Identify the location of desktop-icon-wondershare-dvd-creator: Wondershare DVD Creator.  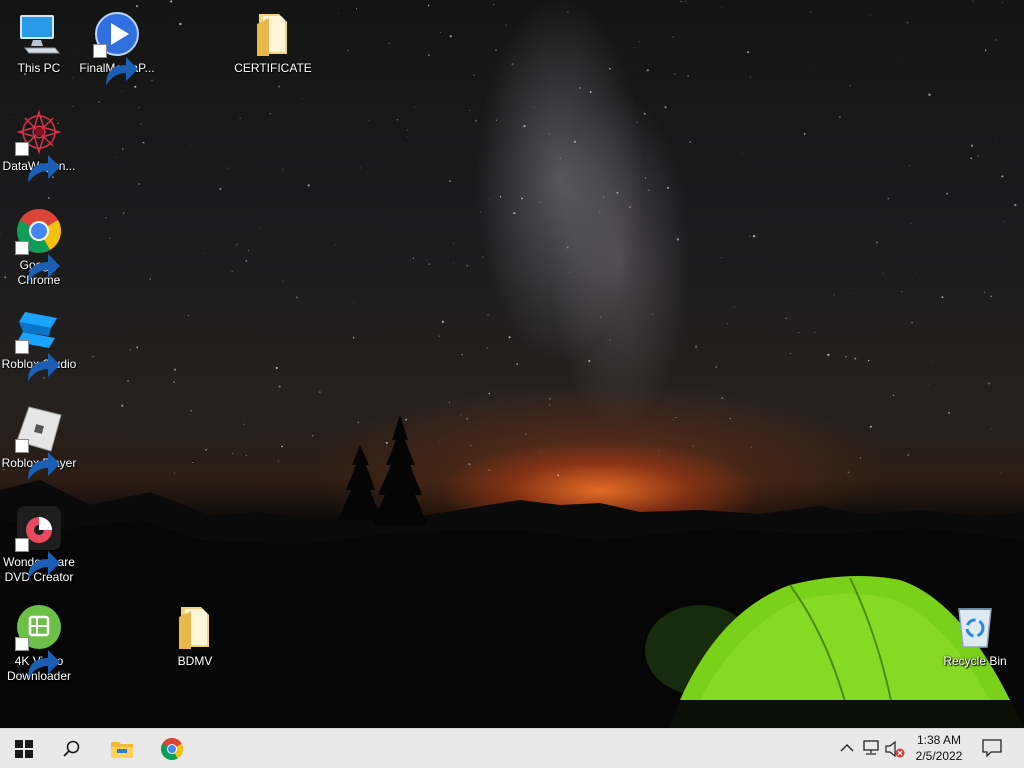
(39, 541).